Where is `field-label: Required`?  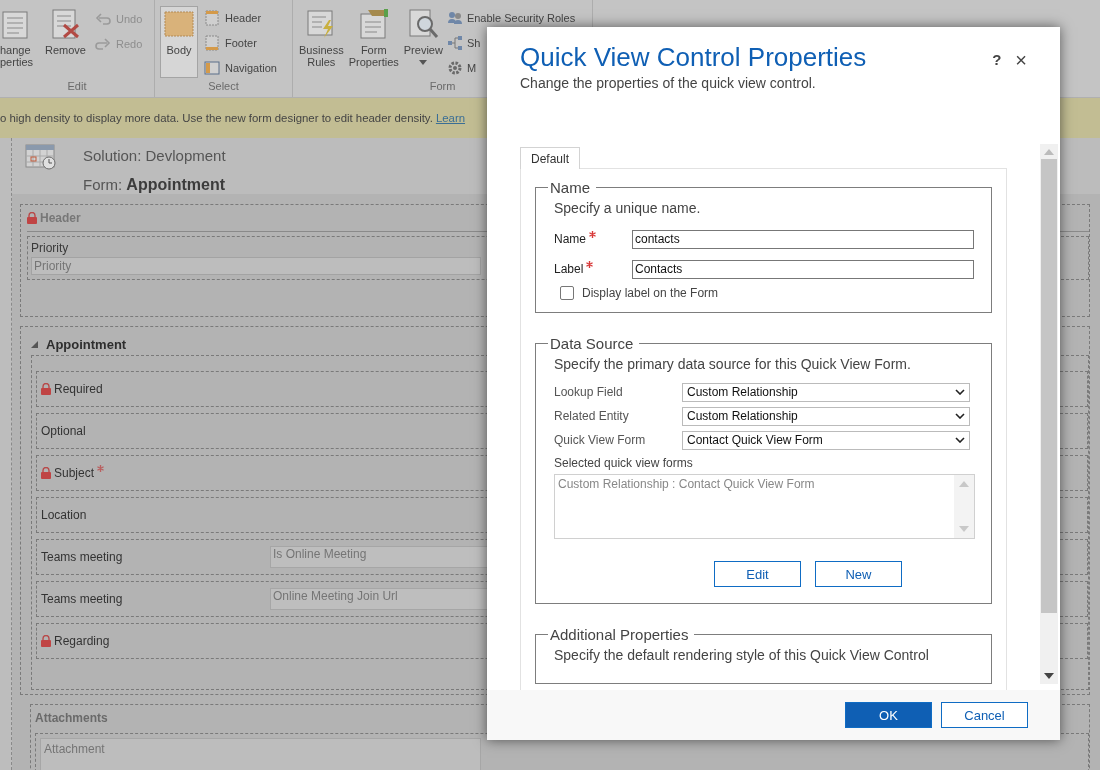
field-label: Required is located at coordinates (78, 389).